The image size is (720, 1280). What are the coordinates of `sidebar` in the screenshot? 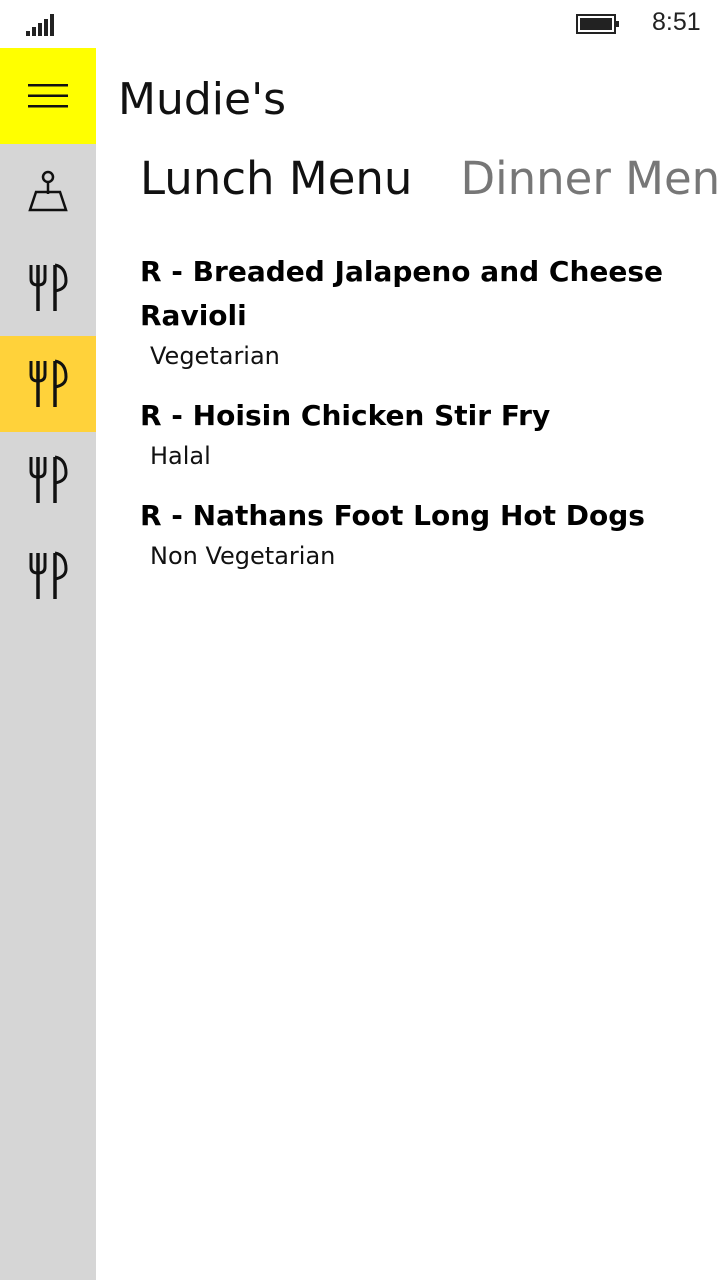 It's located at (48, 664).